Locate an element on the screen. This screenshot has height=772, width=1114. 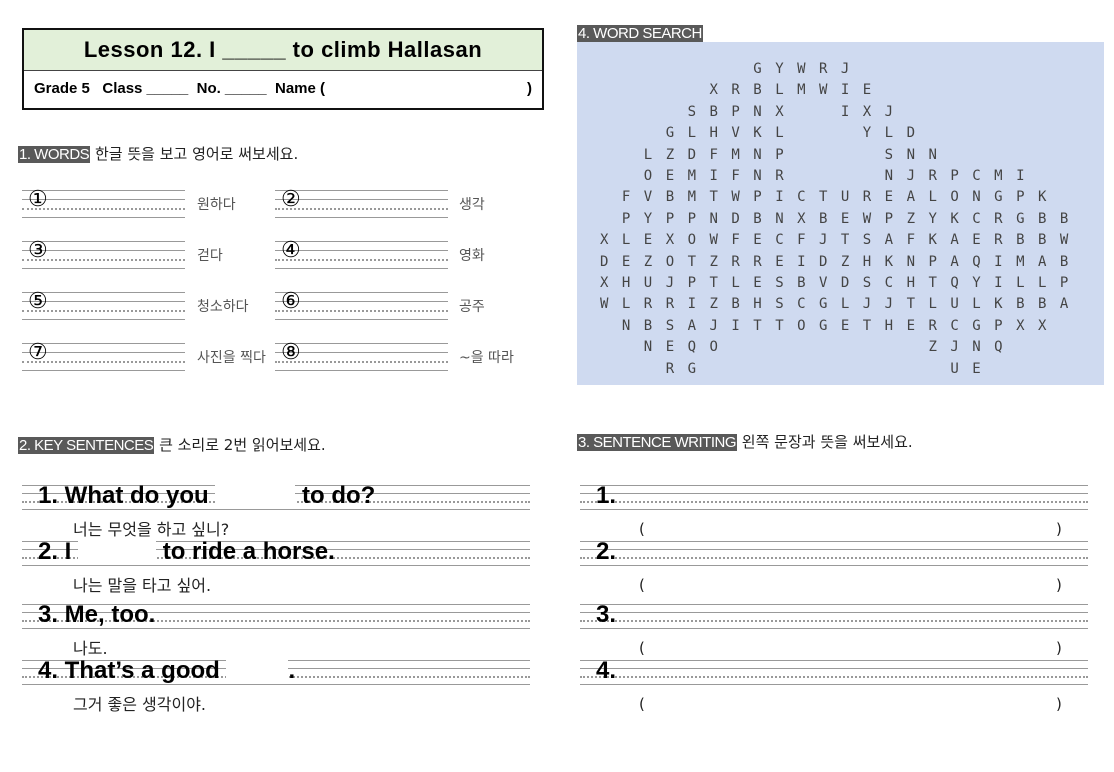
word-search-row: XRBLMWIE is located at coordinates (841, 90).